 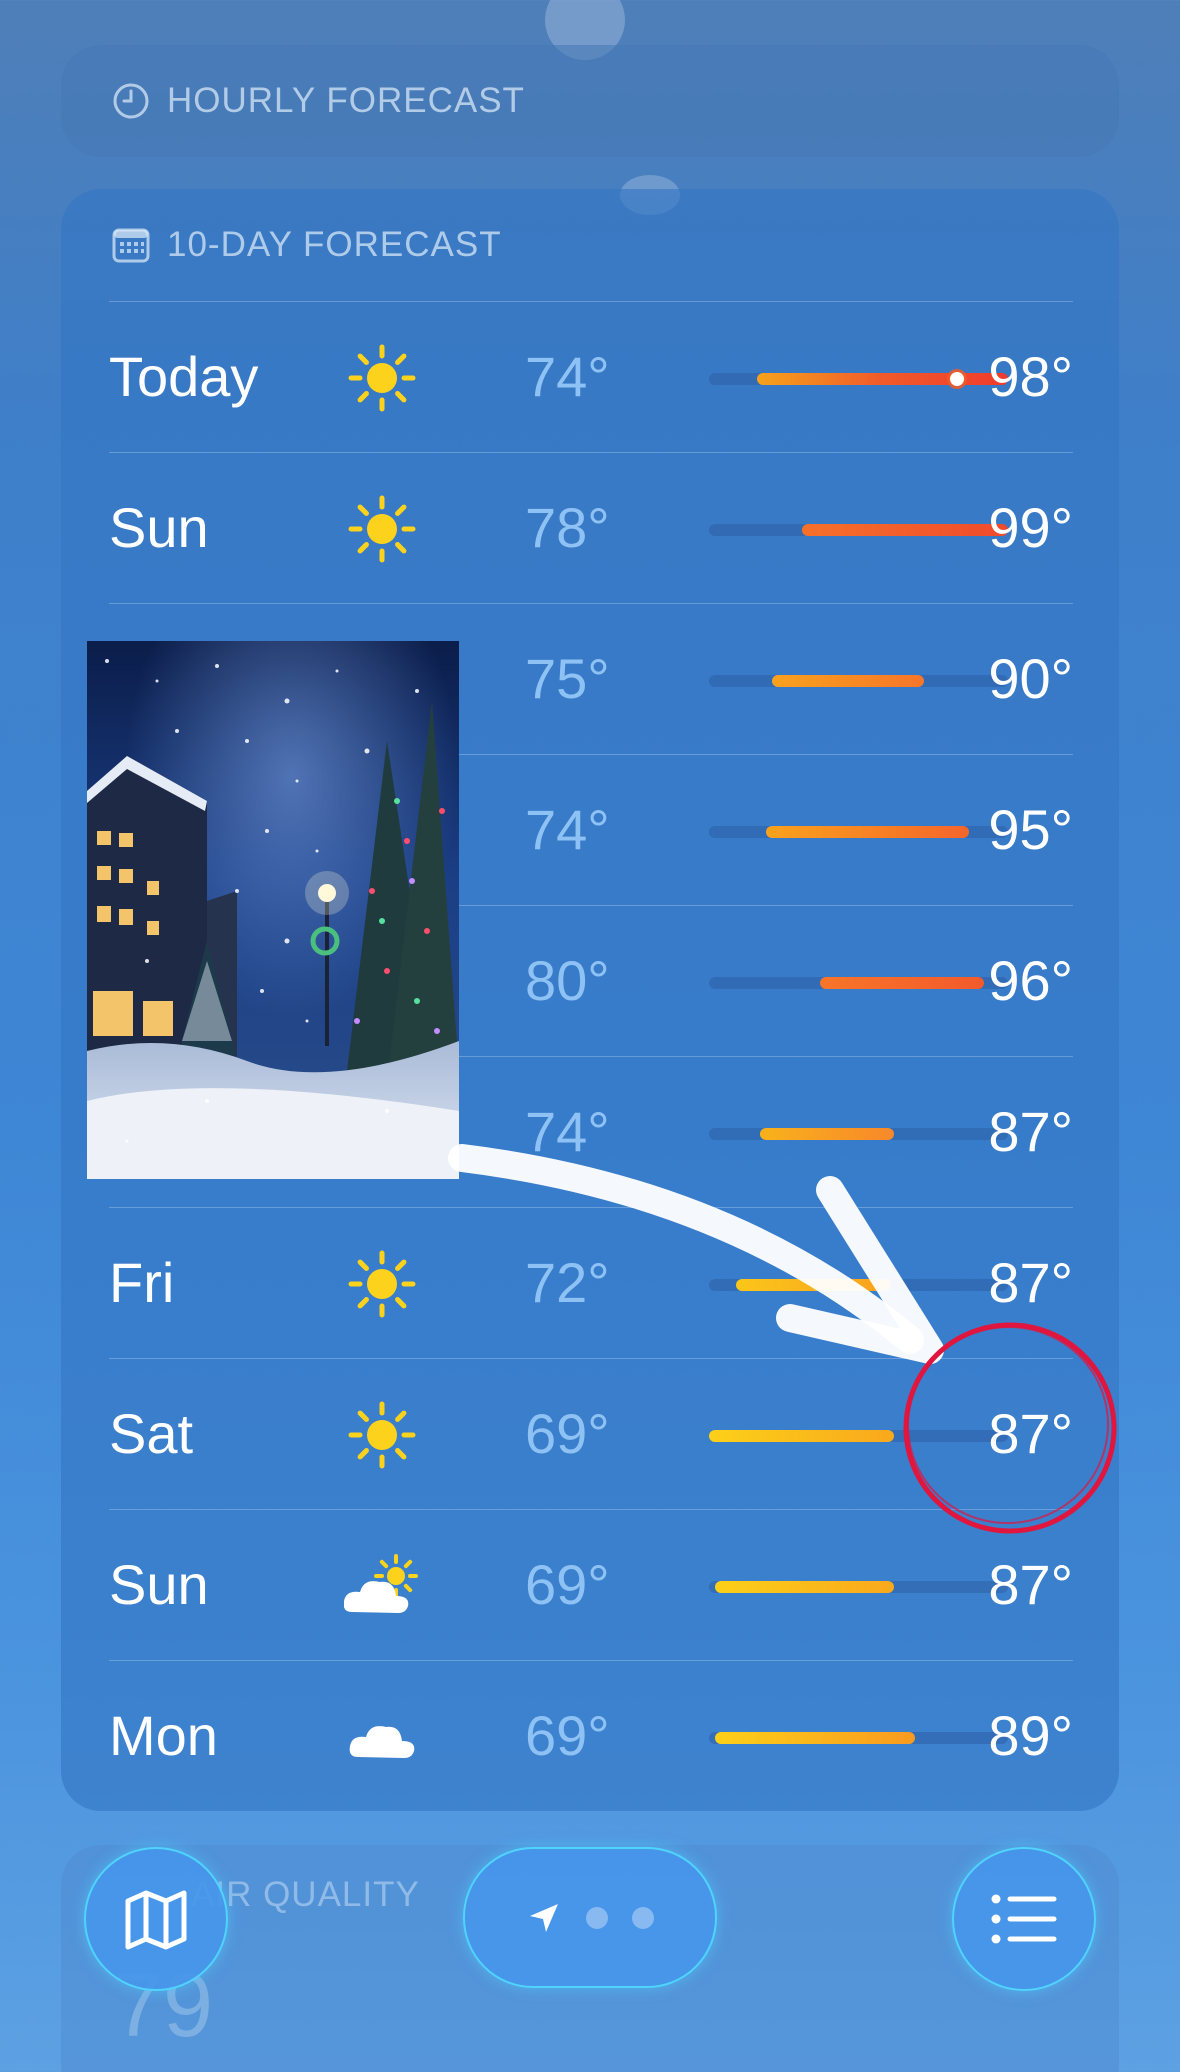 I want to click on ten-day-forecast-header: 10-DAY FORECAST, so click(x=306, y=245).